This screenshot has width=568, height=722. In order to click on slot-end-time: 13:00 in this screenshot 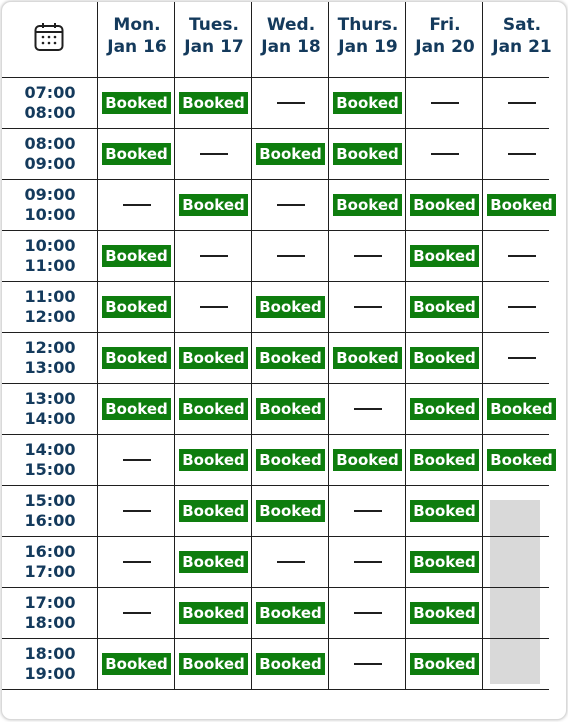, I will do `click(50, 367)`.